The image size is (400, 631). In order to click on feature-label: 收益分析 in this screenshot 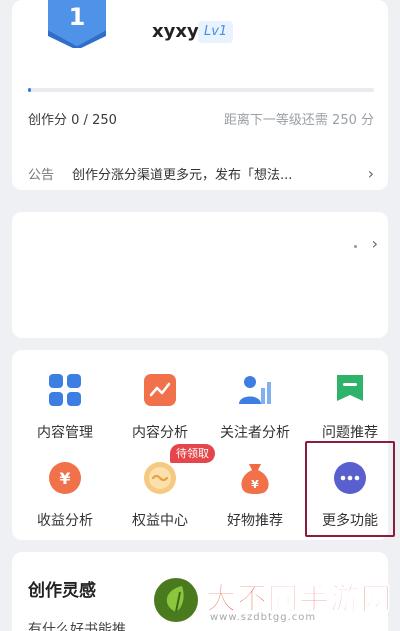, I will do `click(65, 521)`.